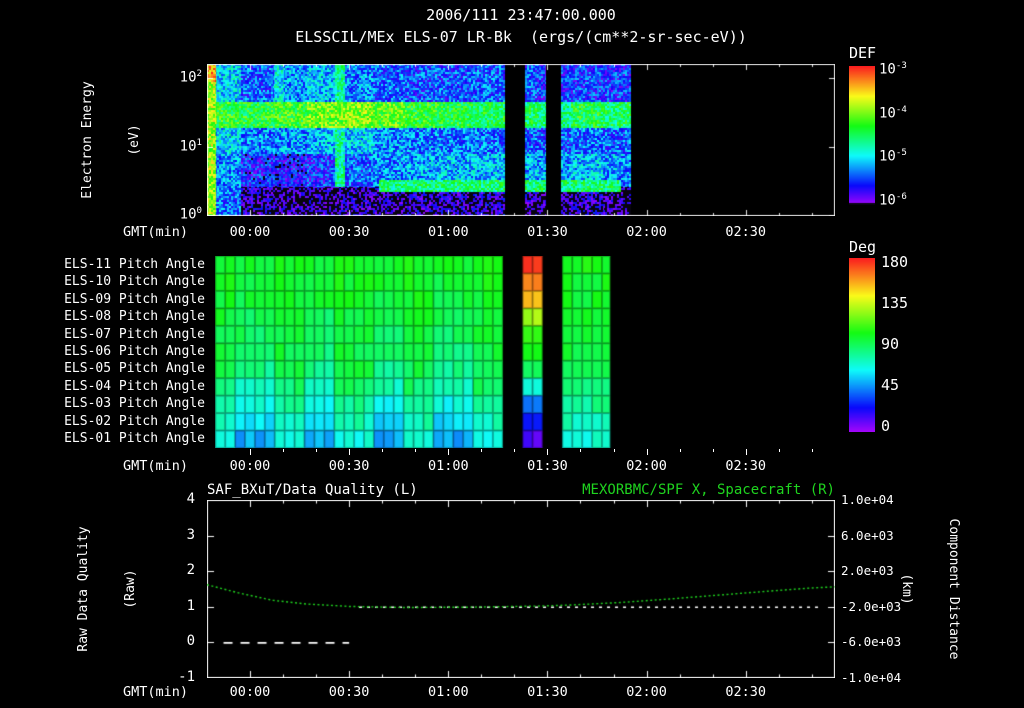  Describe the element at coordinates (863, 53) in the screenshot. I see `def-colorbar-title: DEF` at that location.